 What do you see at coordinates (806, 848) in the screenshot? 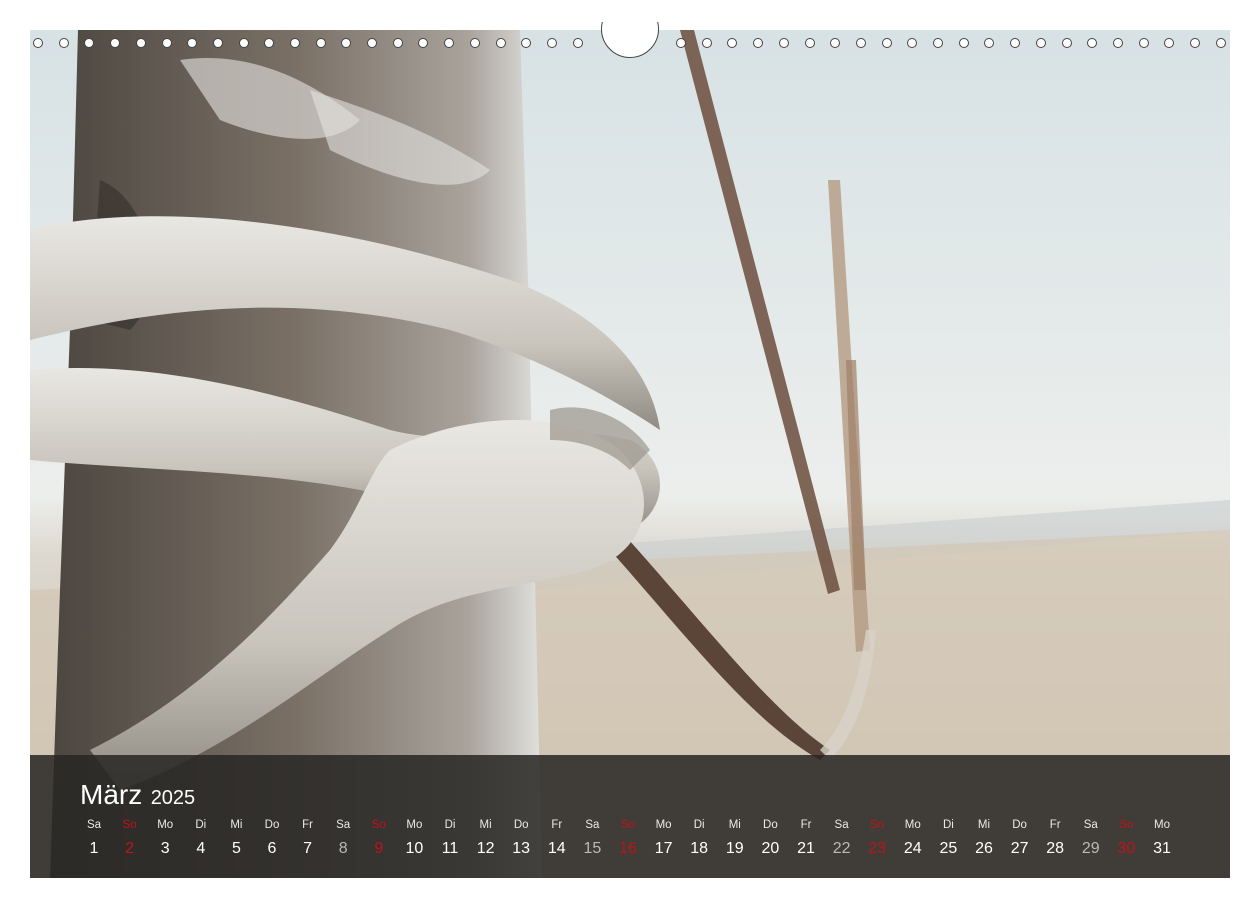
I see `day-number: 21` at bounding box center [806, 848].